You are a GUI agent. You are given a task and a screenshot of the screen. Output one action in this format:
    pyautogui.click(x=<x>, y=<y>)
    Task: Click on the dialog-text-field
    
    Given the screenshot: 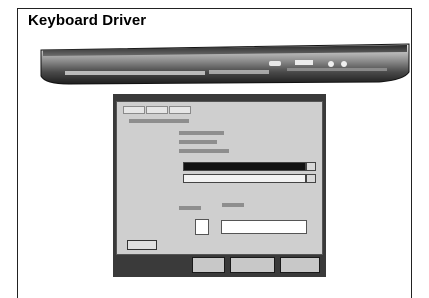 What is the action you would take?
    pyautogui.click(x=264, y=227)
    